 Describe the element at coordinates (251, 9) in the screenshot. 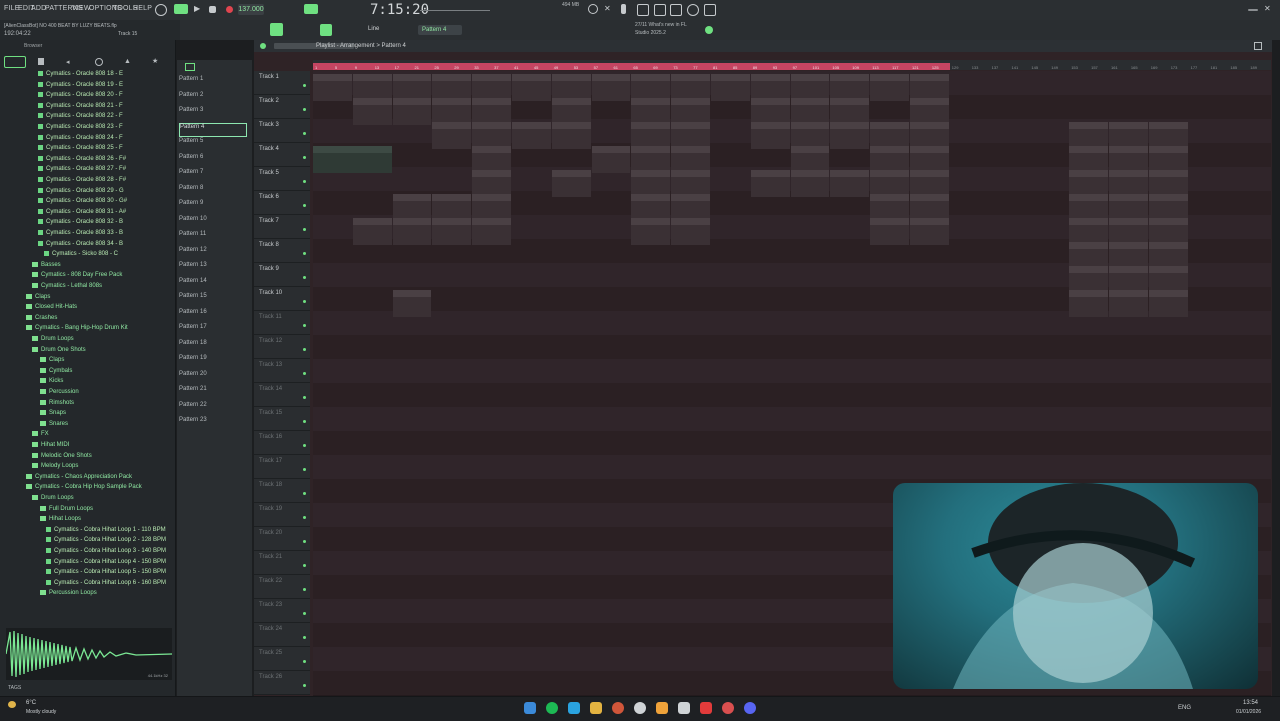

I see `tempo-display: 137.000` at that location.